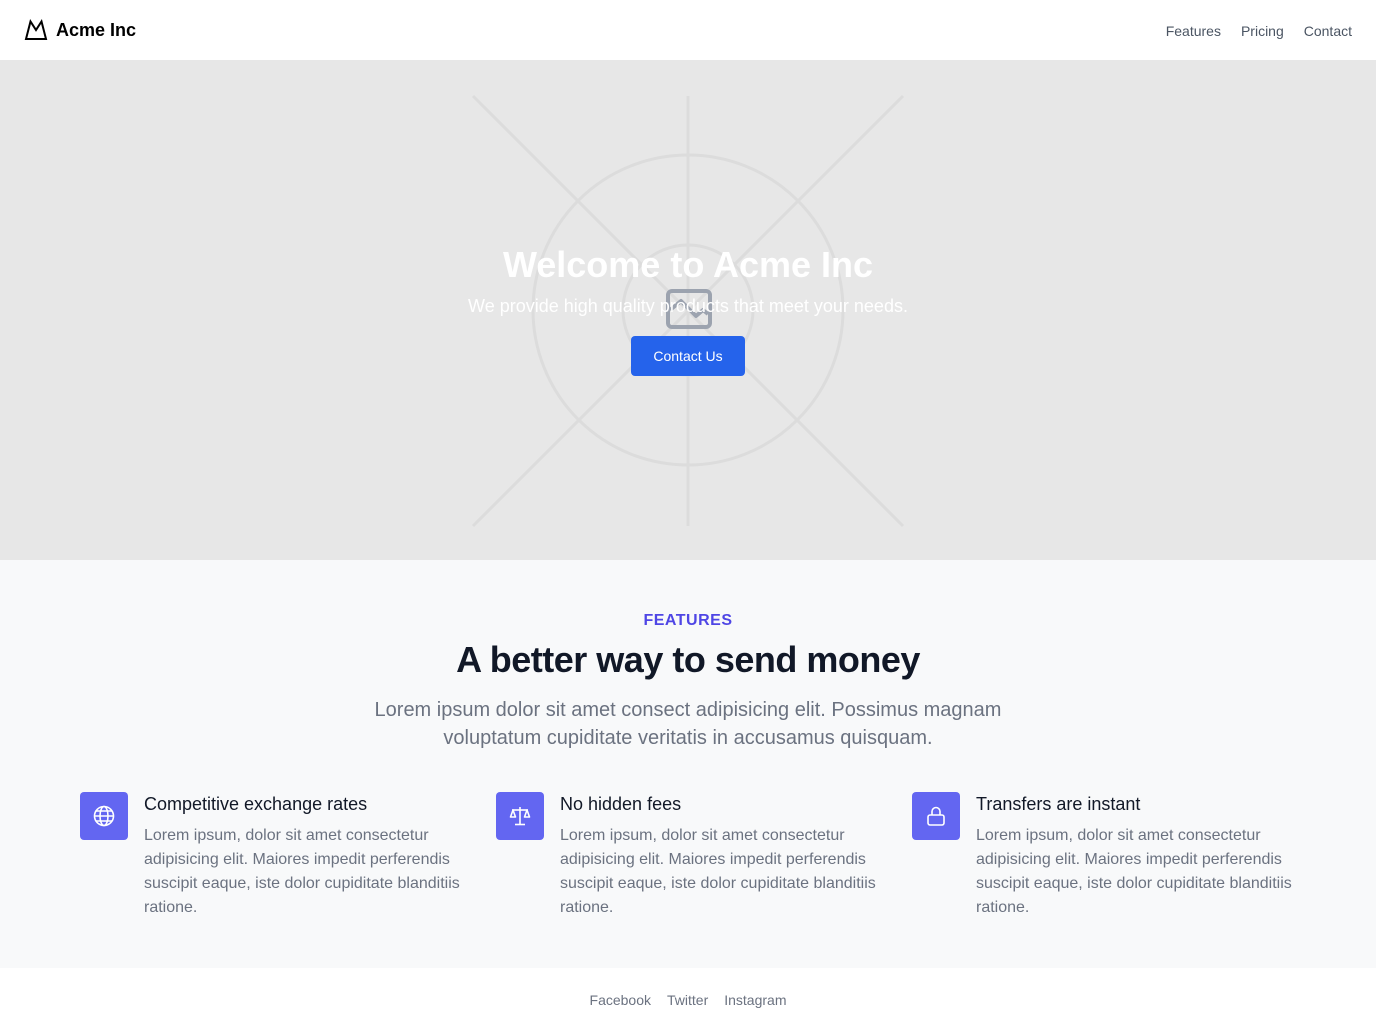  I want to click on lock-icon, so click(936, 816).